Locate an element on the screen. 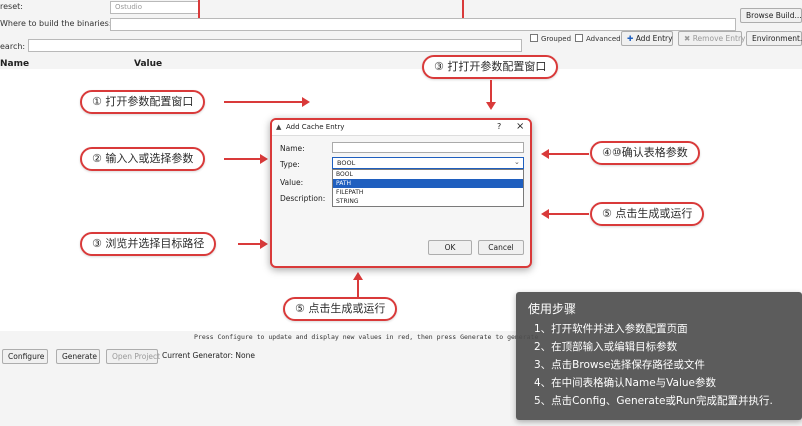  callout-open-config-top: ③ 打打开参数配置窗口 is located at coordinates (490, 67).